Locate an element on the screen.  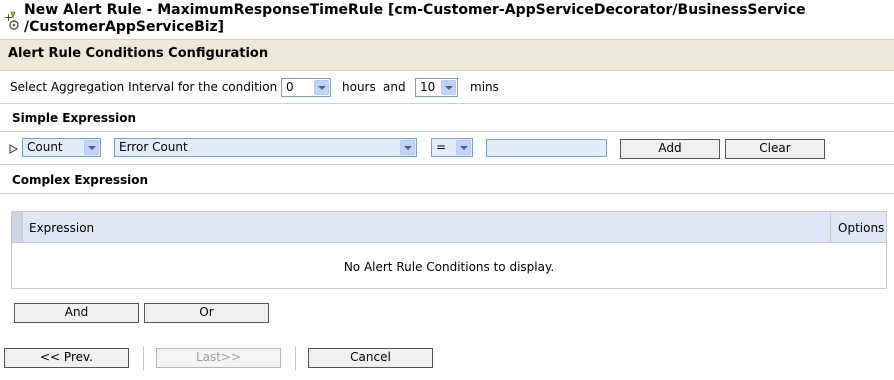
simple-expression-heading: Simple Expression is located at coordinates (74, 118).